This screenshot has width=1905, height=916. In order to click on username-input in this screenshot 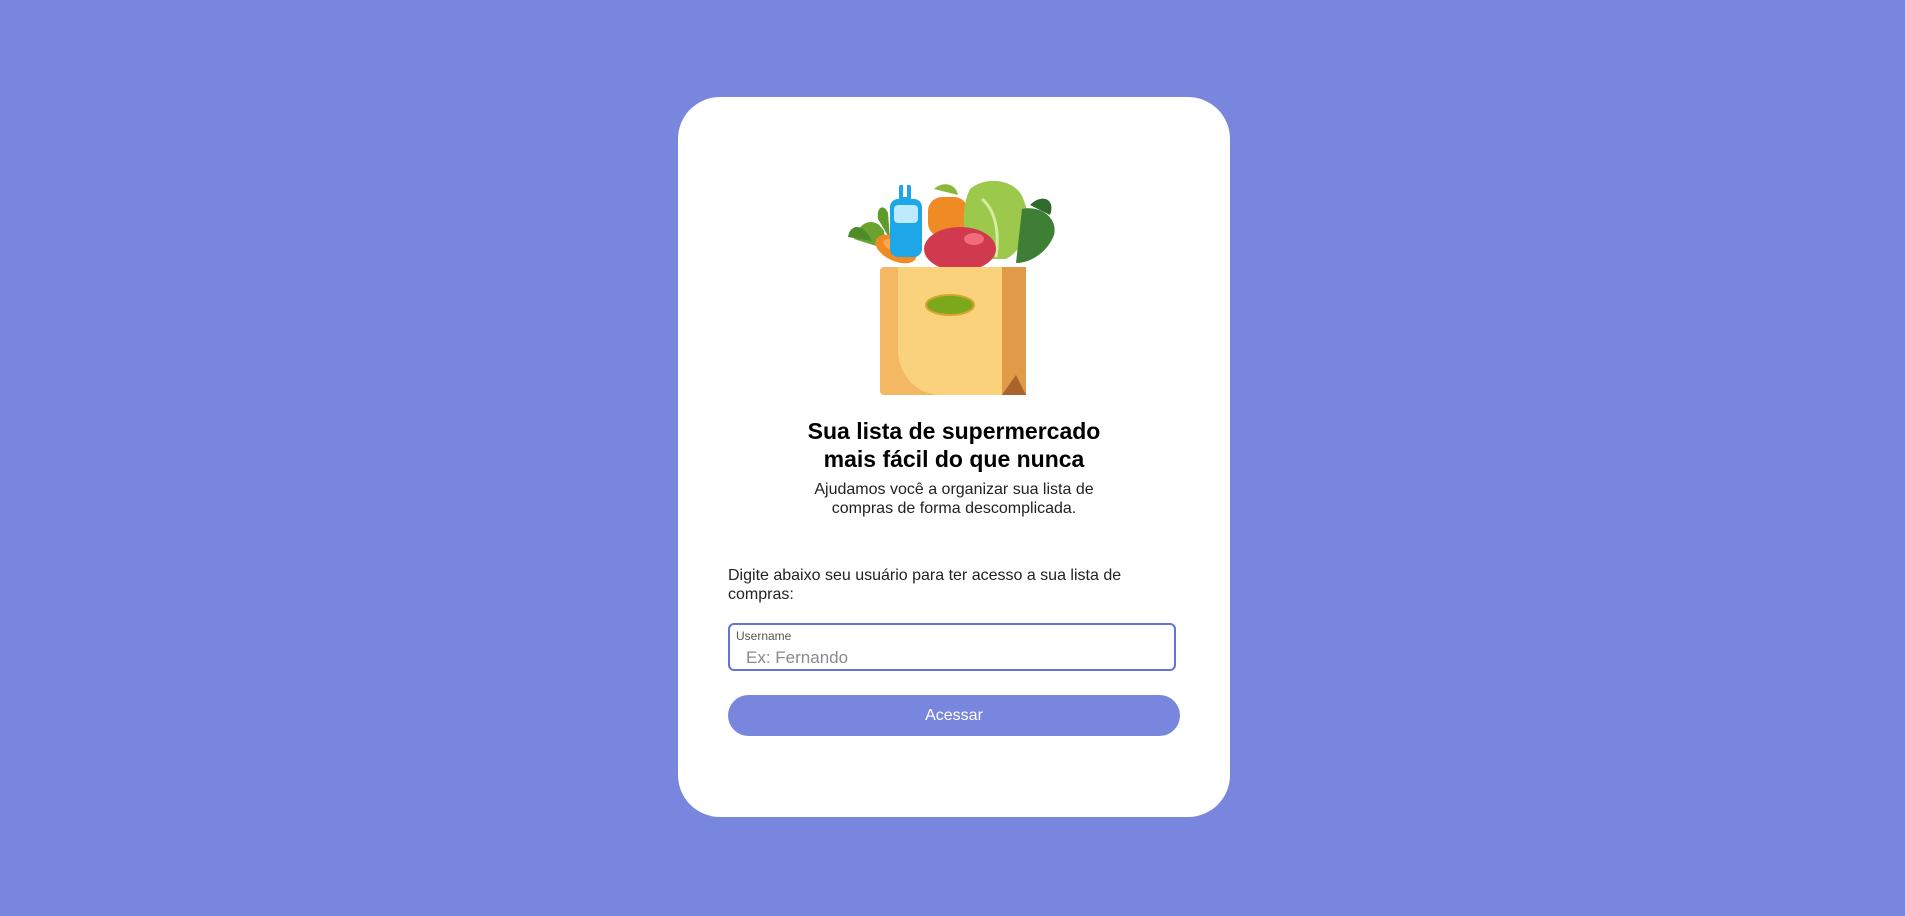, I will do `click(951, 658)`.